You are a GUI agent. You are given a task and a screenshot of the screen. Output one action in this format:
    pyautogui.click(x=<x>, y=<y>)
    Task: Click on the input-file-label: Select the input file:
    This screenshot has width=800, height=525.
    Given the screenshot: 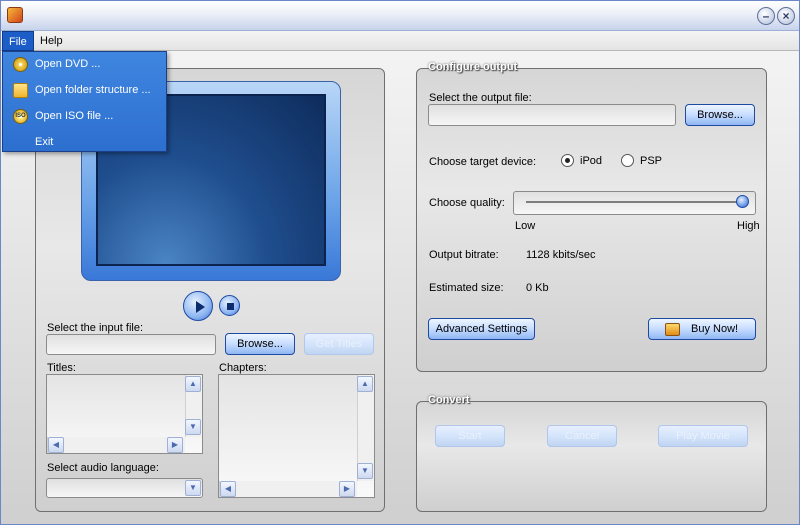 What is the action you would take?
    pyautogui.click(x=95, y=328)
    